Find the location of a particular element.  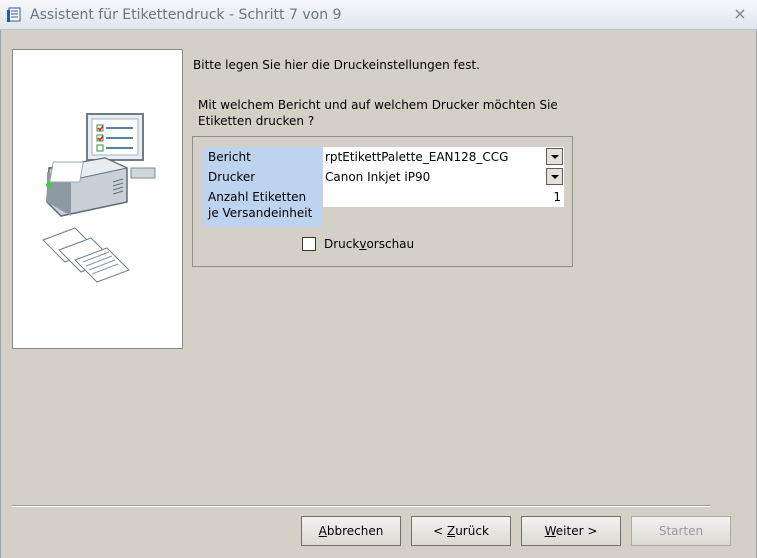

bericht-select: rptEtikettPalette_EAN128_CCG is located at coordinates (443, 157).